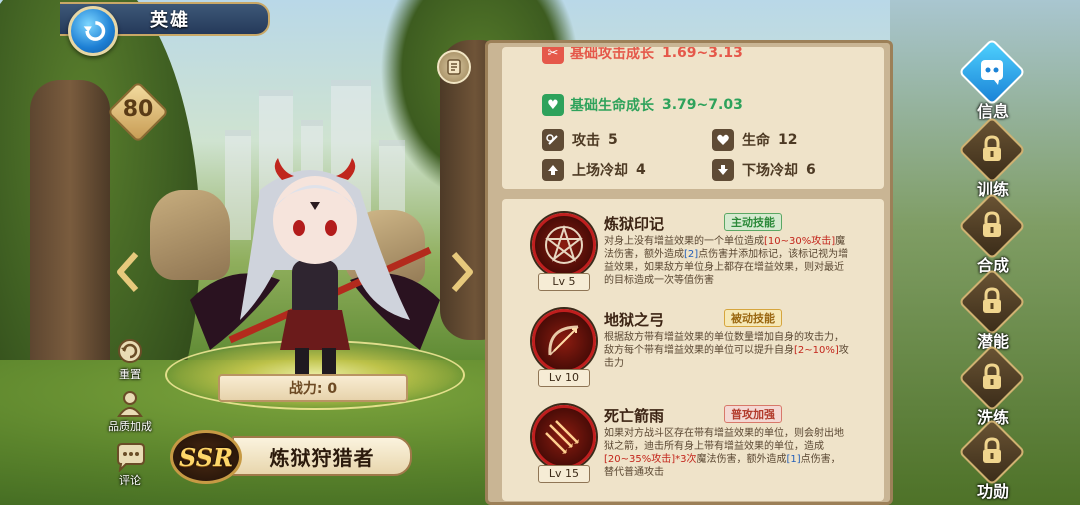 This screenshot has width=1080, height=505. What do you see at coordinates (564, 378) in the screenshot?
I see `skill-level: Lv 10` at bounding box center [564, 378].